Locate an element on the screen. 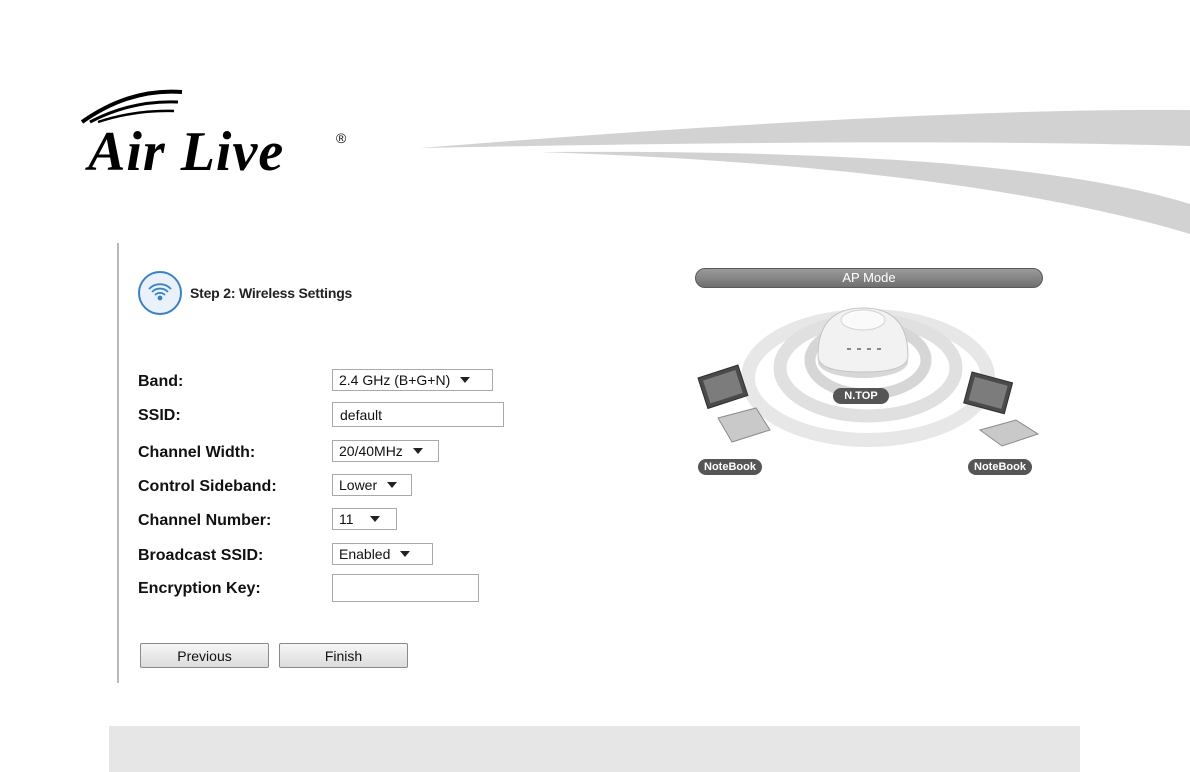 This screenshot has width=1190, height=772. control-sideband-select-value: Lower is located at coordinates (358, 485).